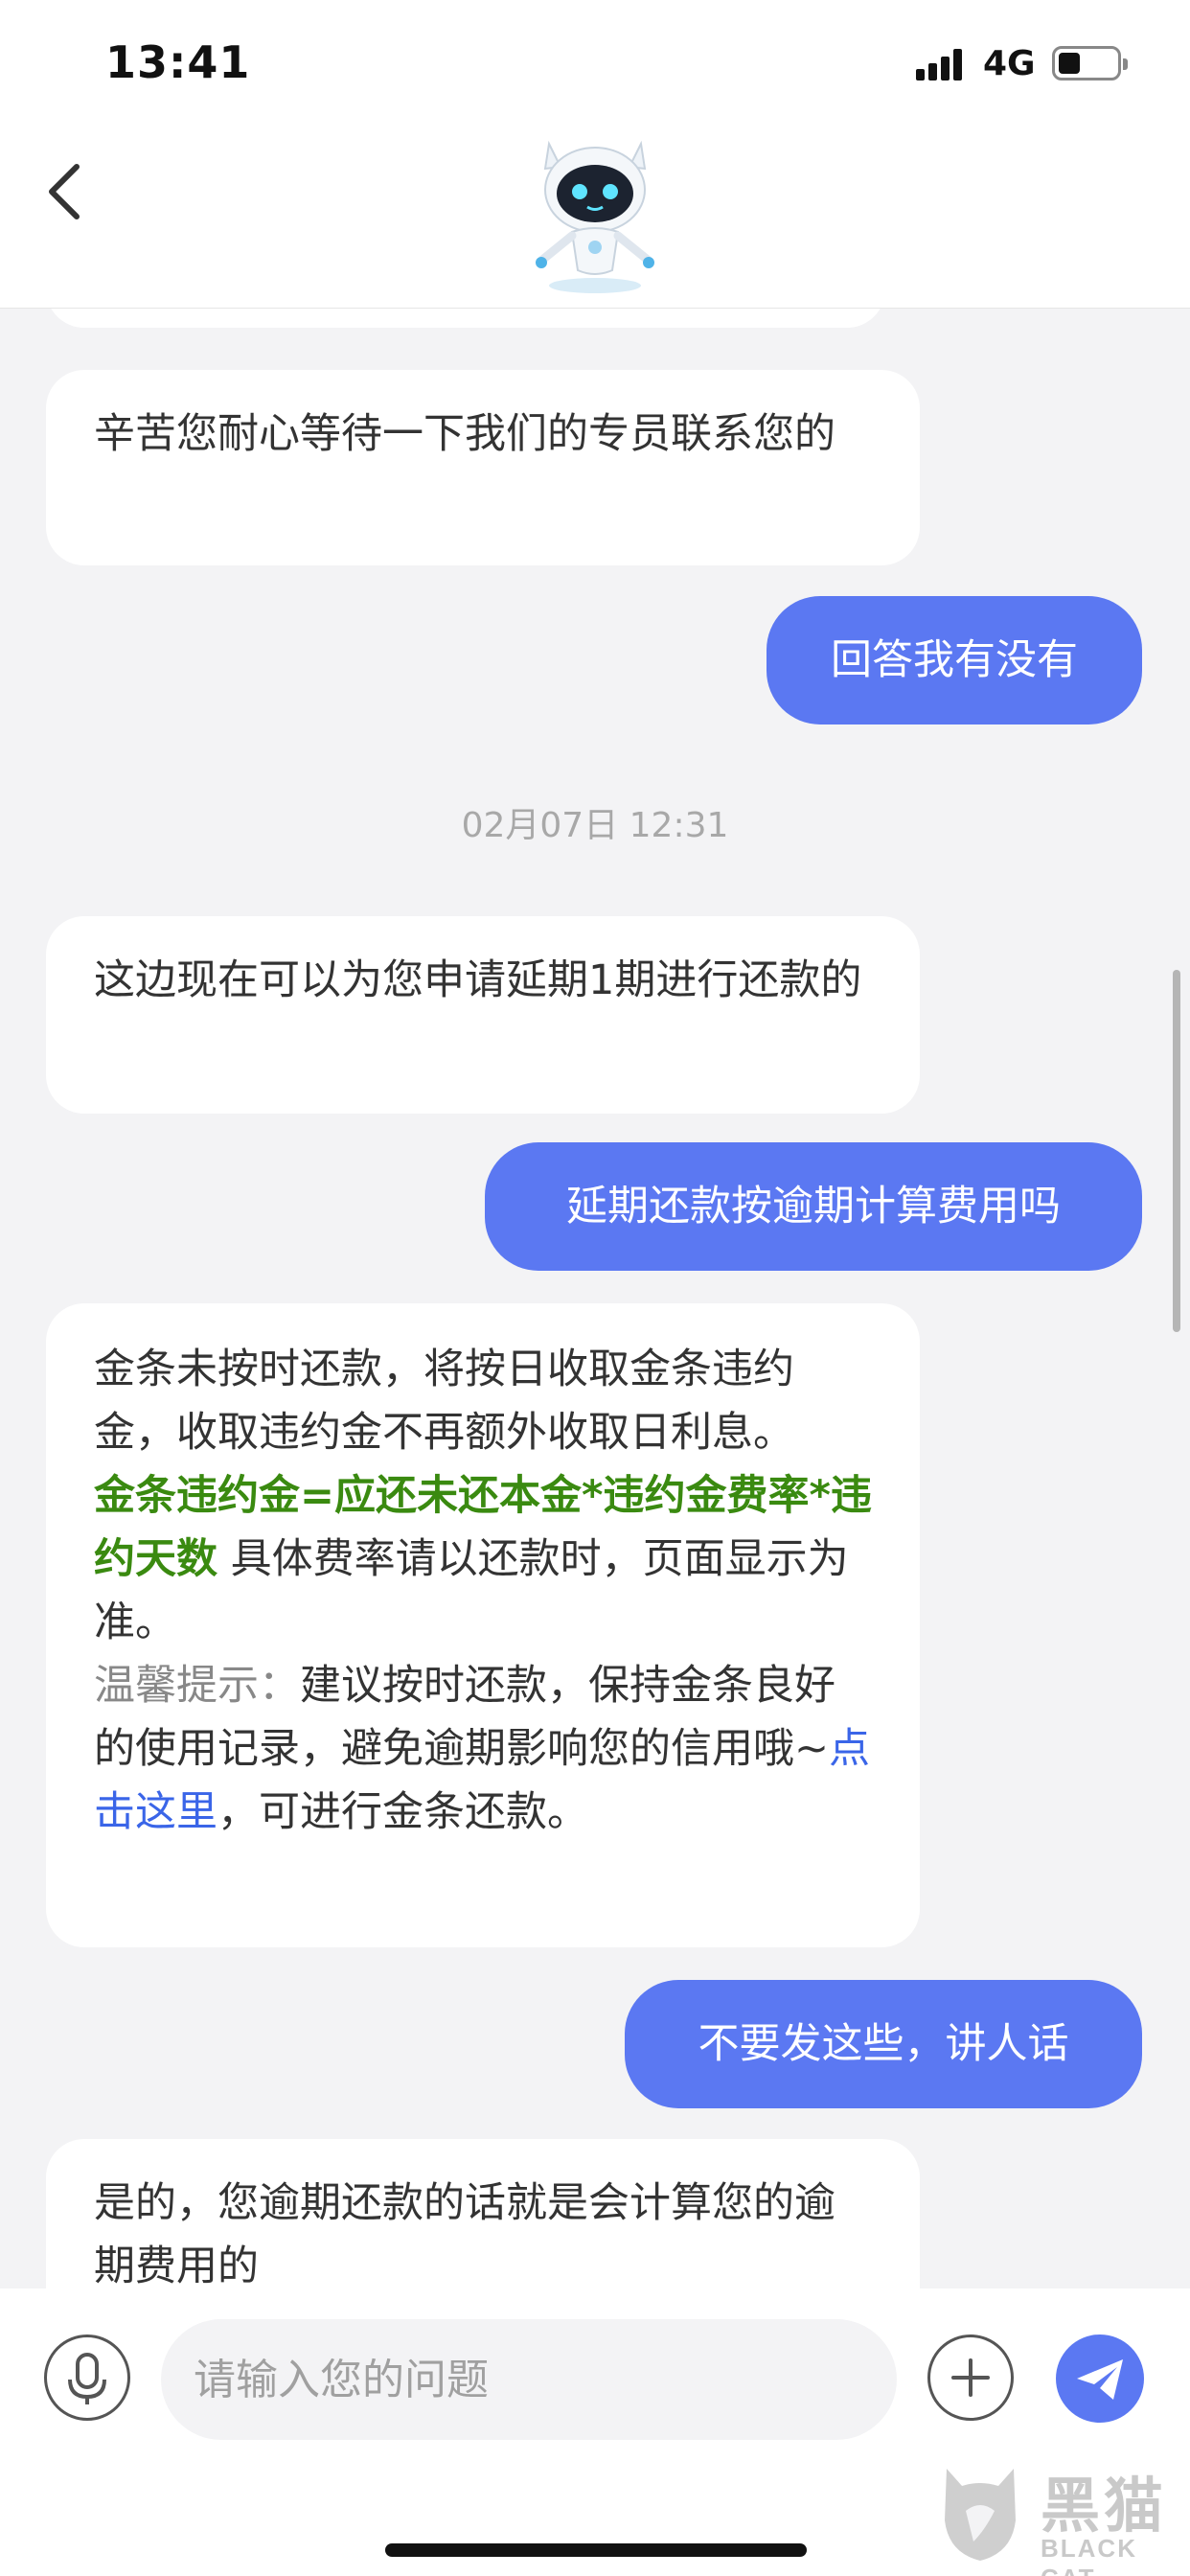  I want to click on message-bubble-user: 不要发这些，讲人话, so click(884, 2044).